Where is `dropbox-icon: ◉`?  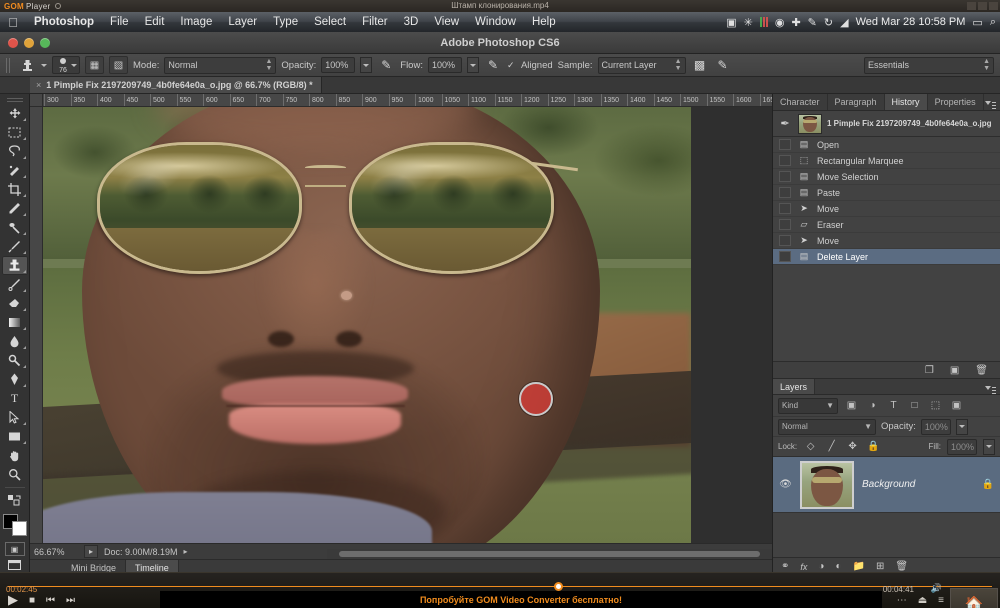 dropbox-icon: ◉ is located at coordinates (780, 22).